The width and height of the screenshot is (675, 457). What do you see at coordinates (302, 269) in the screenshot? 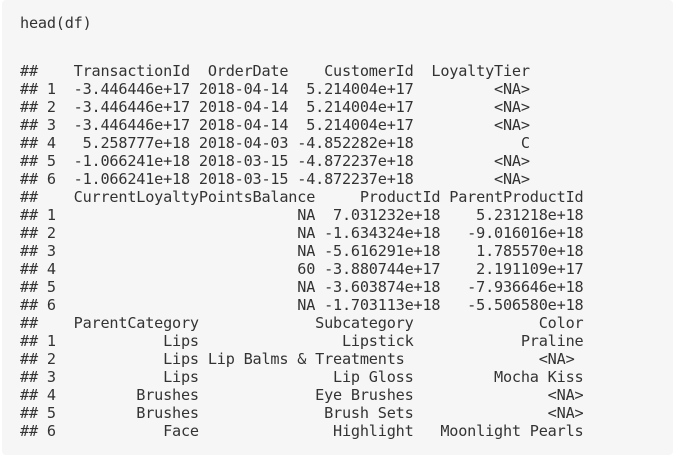
I see `output-row-line: ## 4 60 -3.880744e+17 2.191109e+17` at bounding box center [302, 269].